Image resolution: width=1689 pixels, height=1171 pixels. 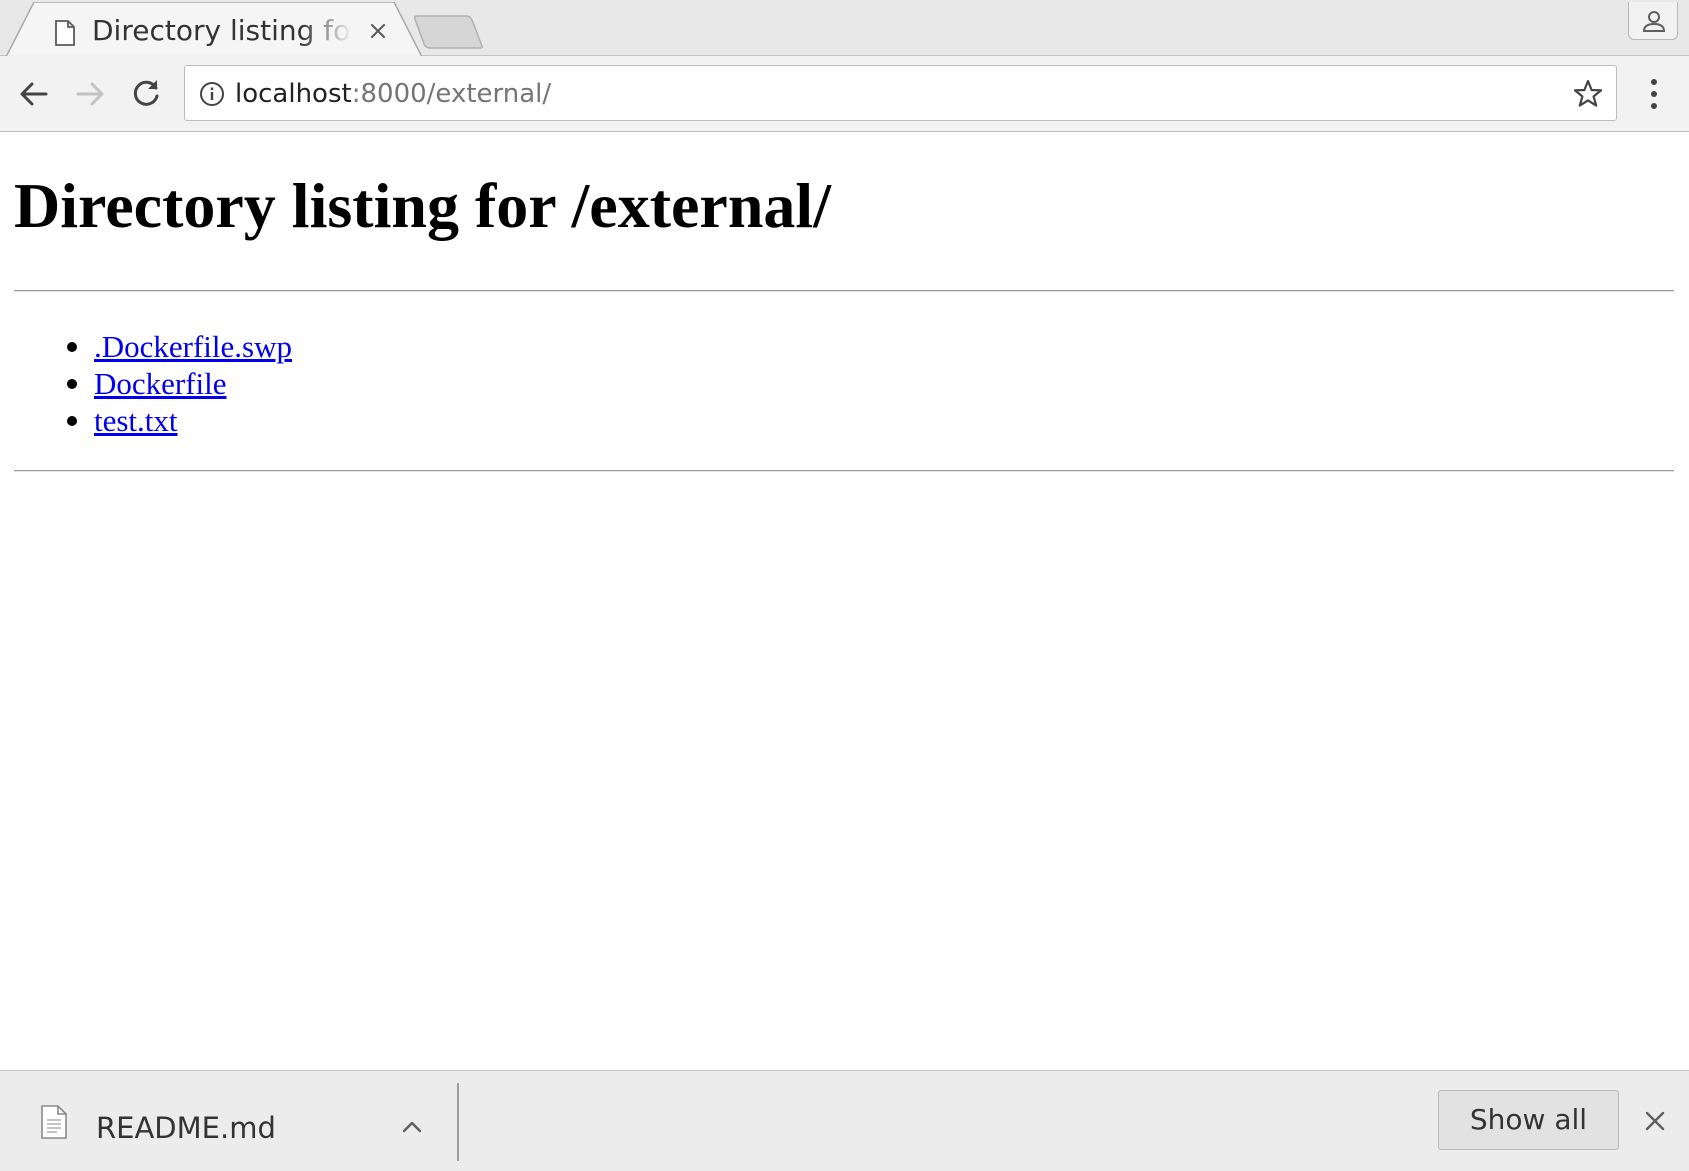 What do you see at coordinates (449, 32) in the screenshot?
I see `new-tab-icon` at bounding box center [449, 32].